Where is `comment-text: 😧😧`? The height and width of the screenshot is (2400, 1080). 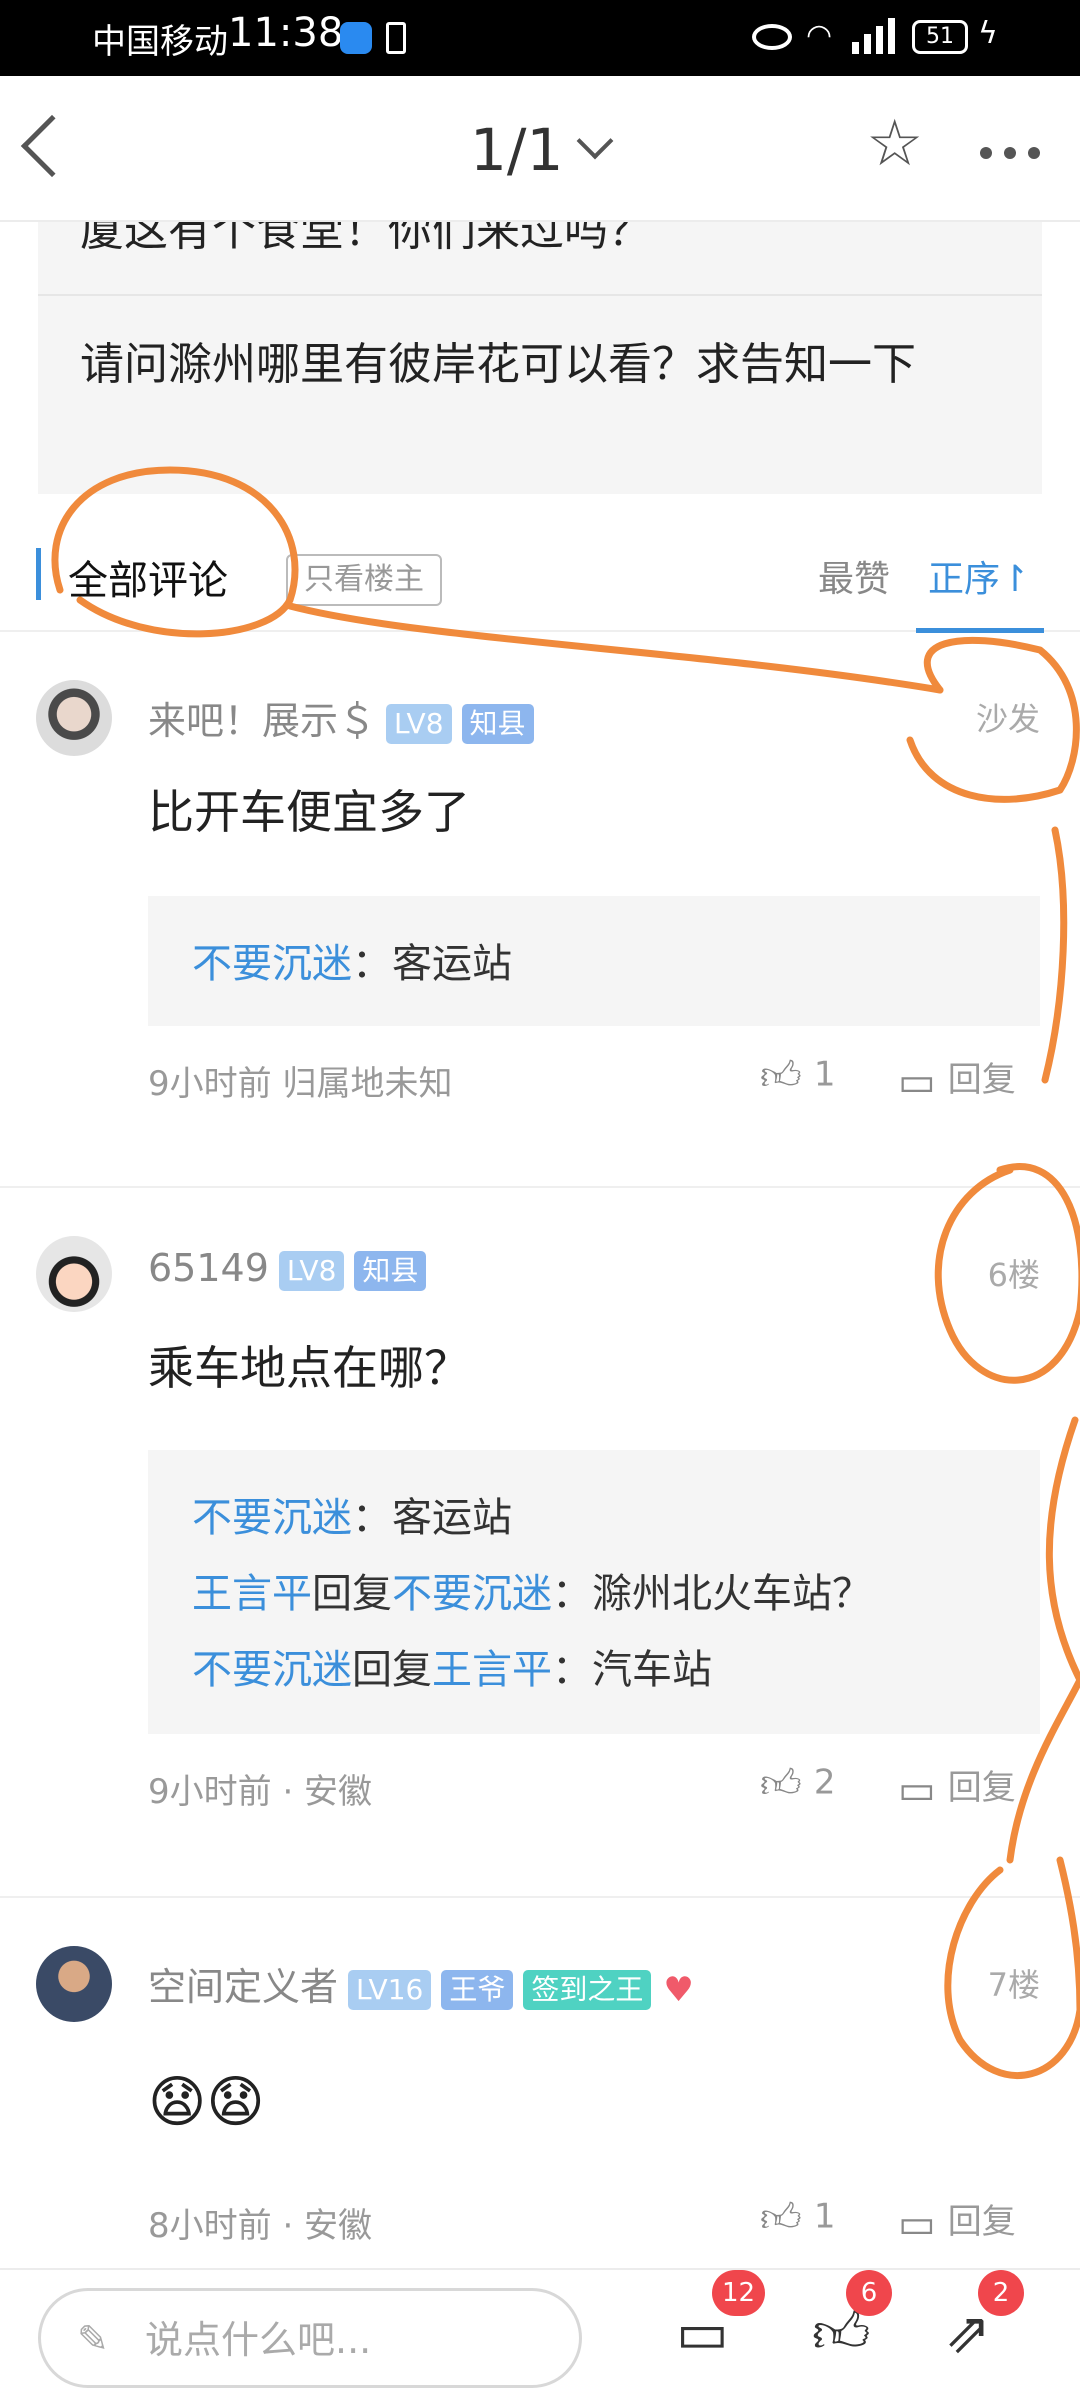 comment-text: 😧😧 is located at coordinates (206, 2102).